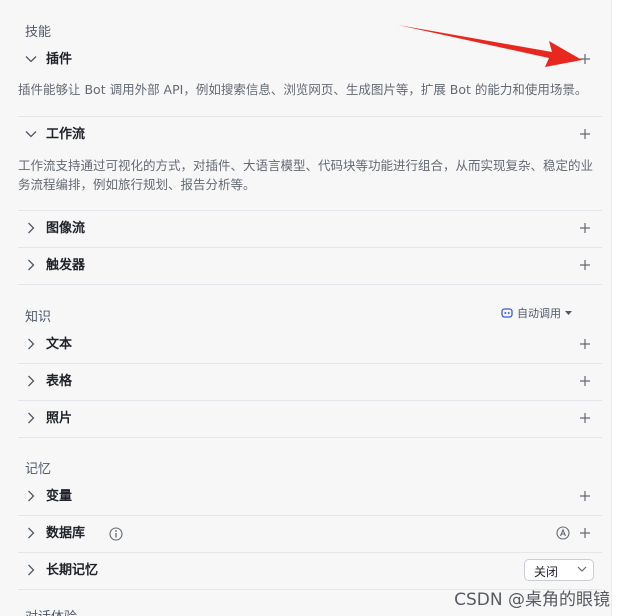 The image size is (624, 616). I want to click on add-trigger-icon, so click(585, 265).